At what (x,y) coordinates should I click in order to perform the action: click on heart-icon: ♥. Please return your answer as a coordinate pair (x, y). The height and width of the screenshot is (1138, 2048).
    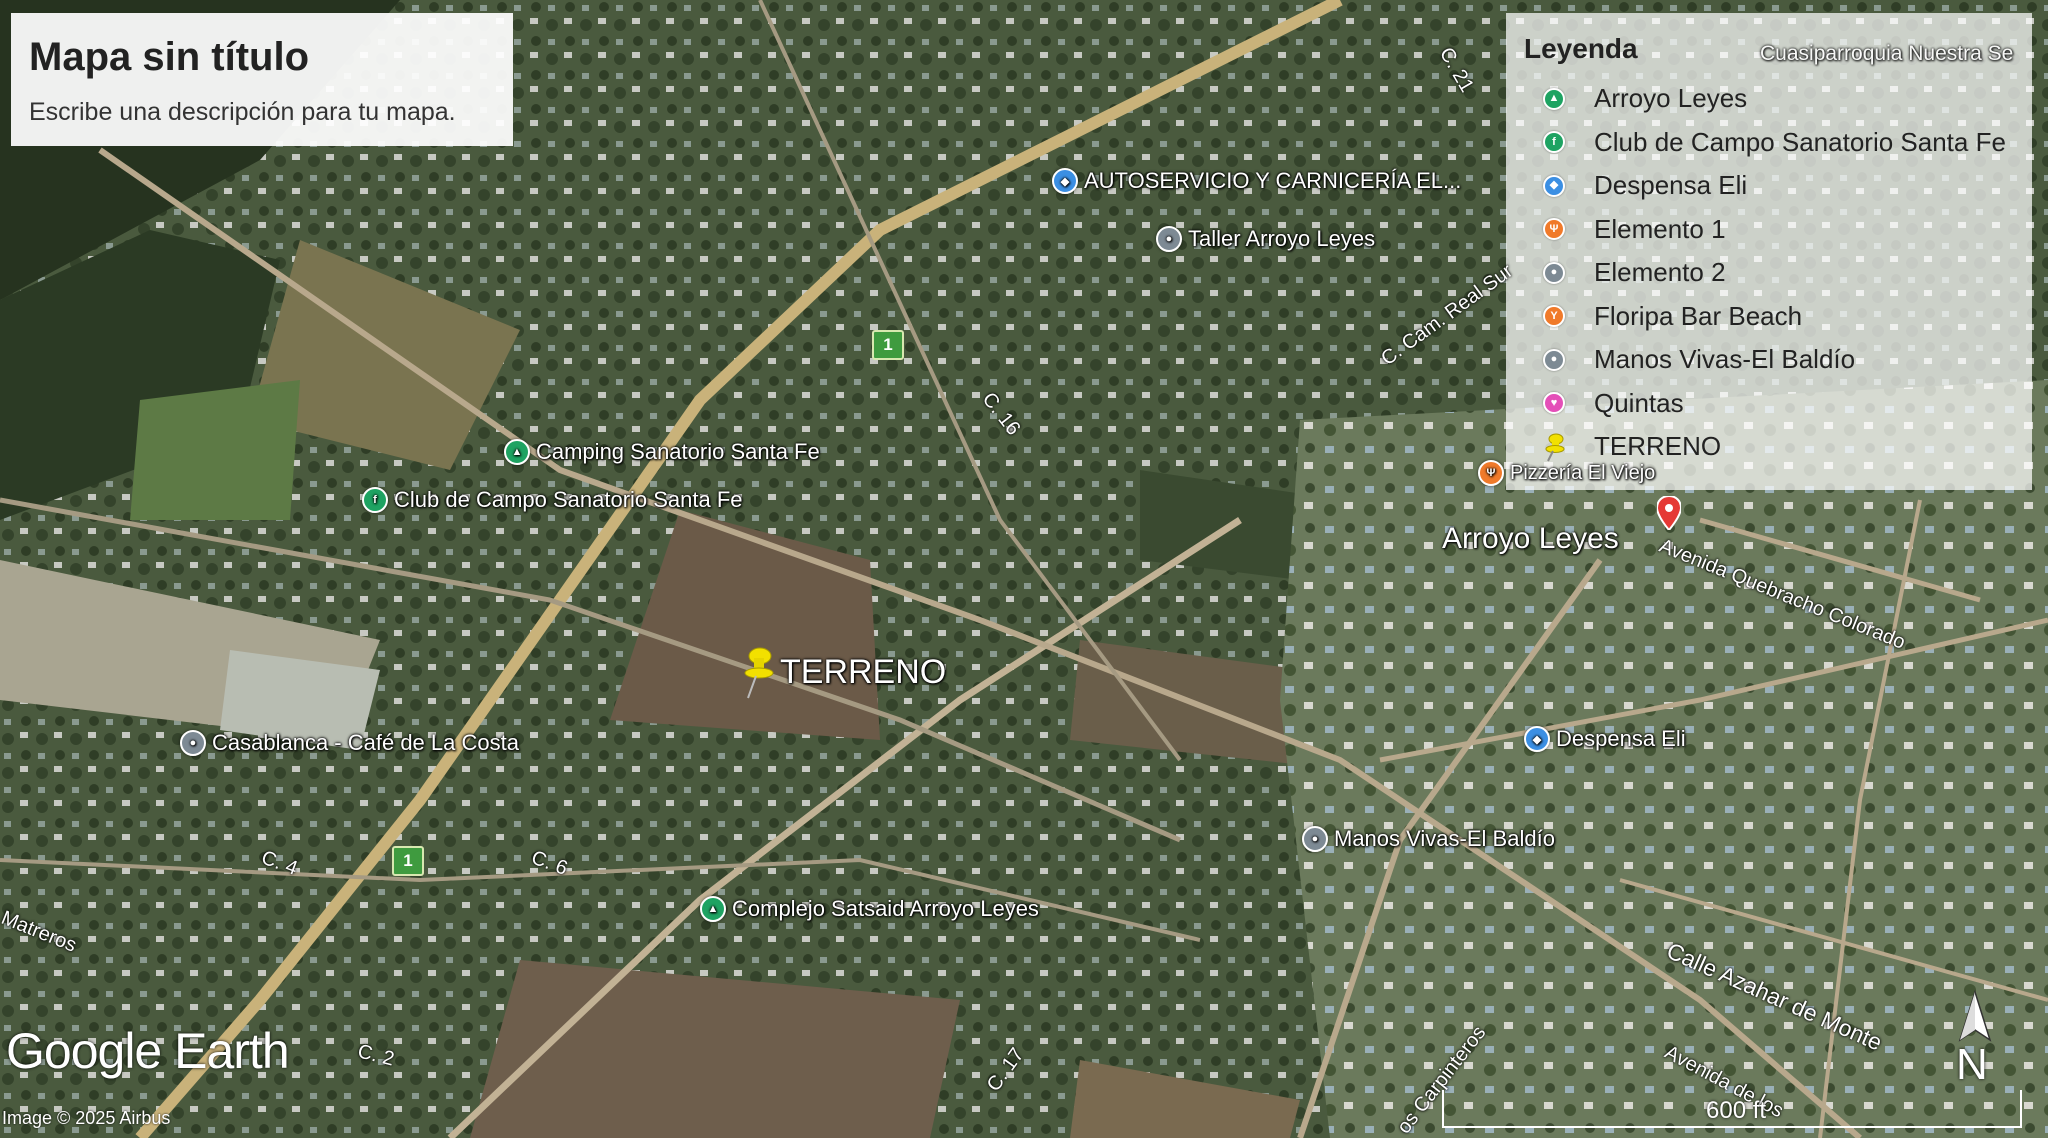
    Looking at the image, I should click on (1554, 403).